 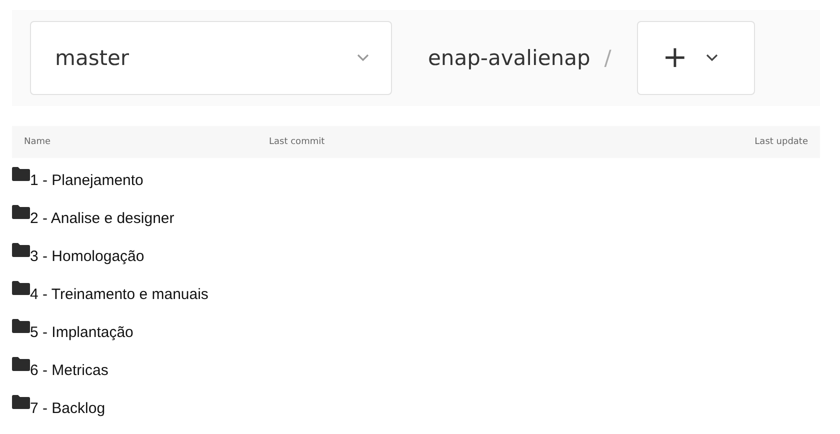 I want to click on folder-link: 6 - Metricas, so click(x=69, y=370).